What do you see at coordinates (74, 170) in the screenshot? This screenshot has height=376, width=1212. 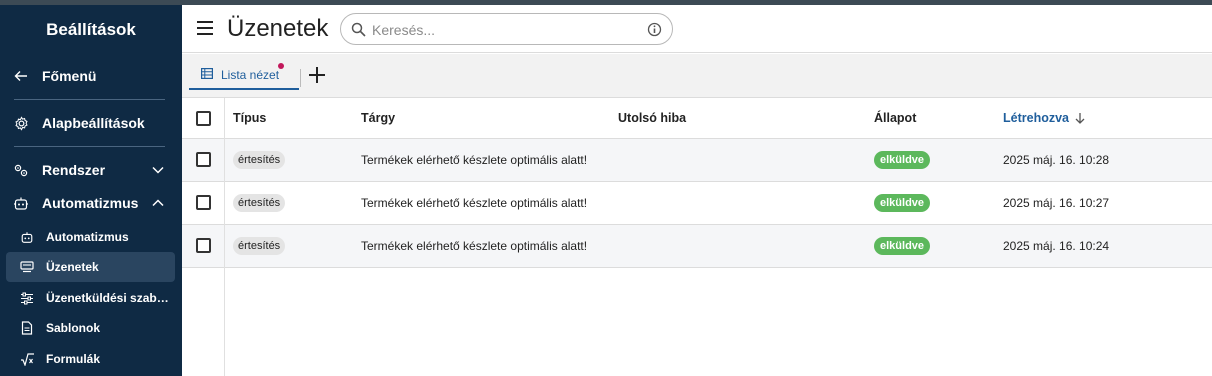 I see `sidebar-item-label: Rendszer` at bounding box center [74, 170].